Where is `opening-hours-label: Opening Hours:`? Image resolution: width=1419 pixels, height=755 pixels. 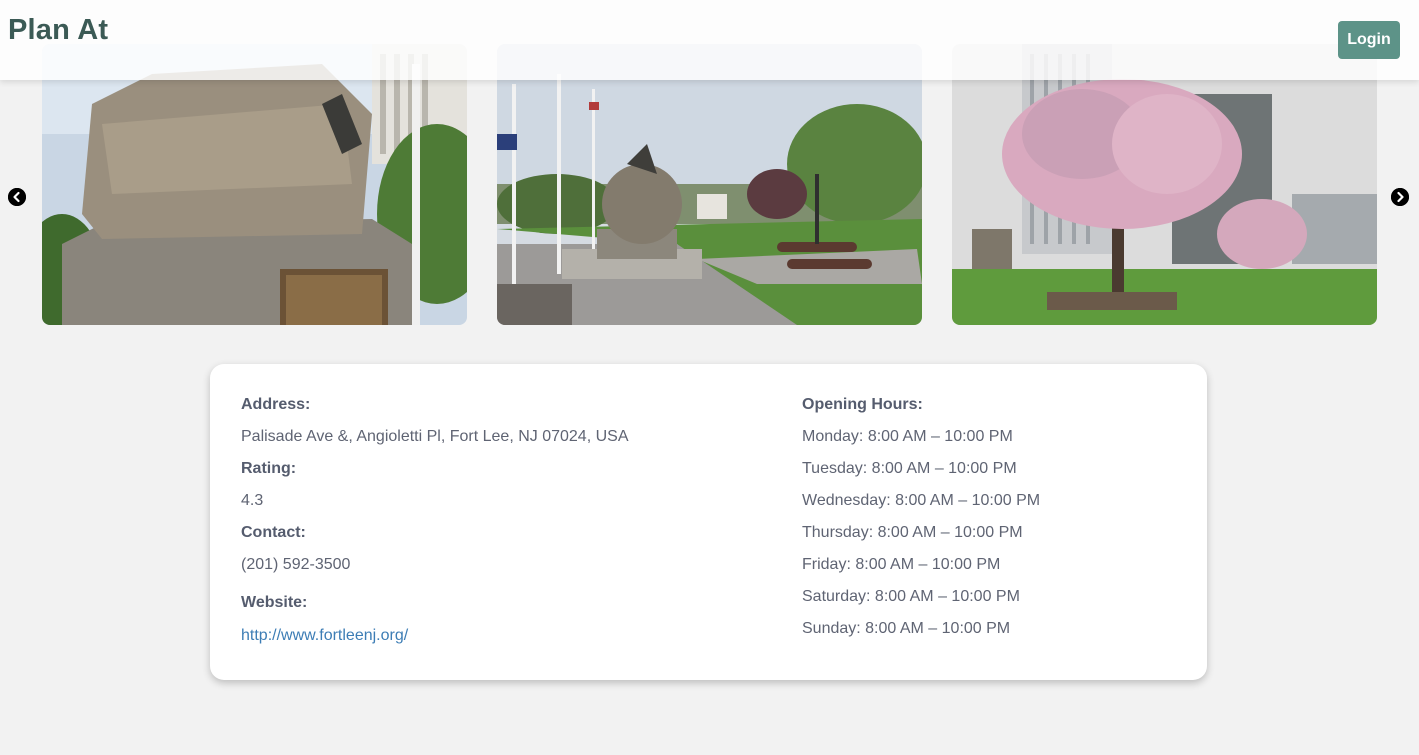 opening-hours-label: Opening Hours: is located at coordinates (862, 404).